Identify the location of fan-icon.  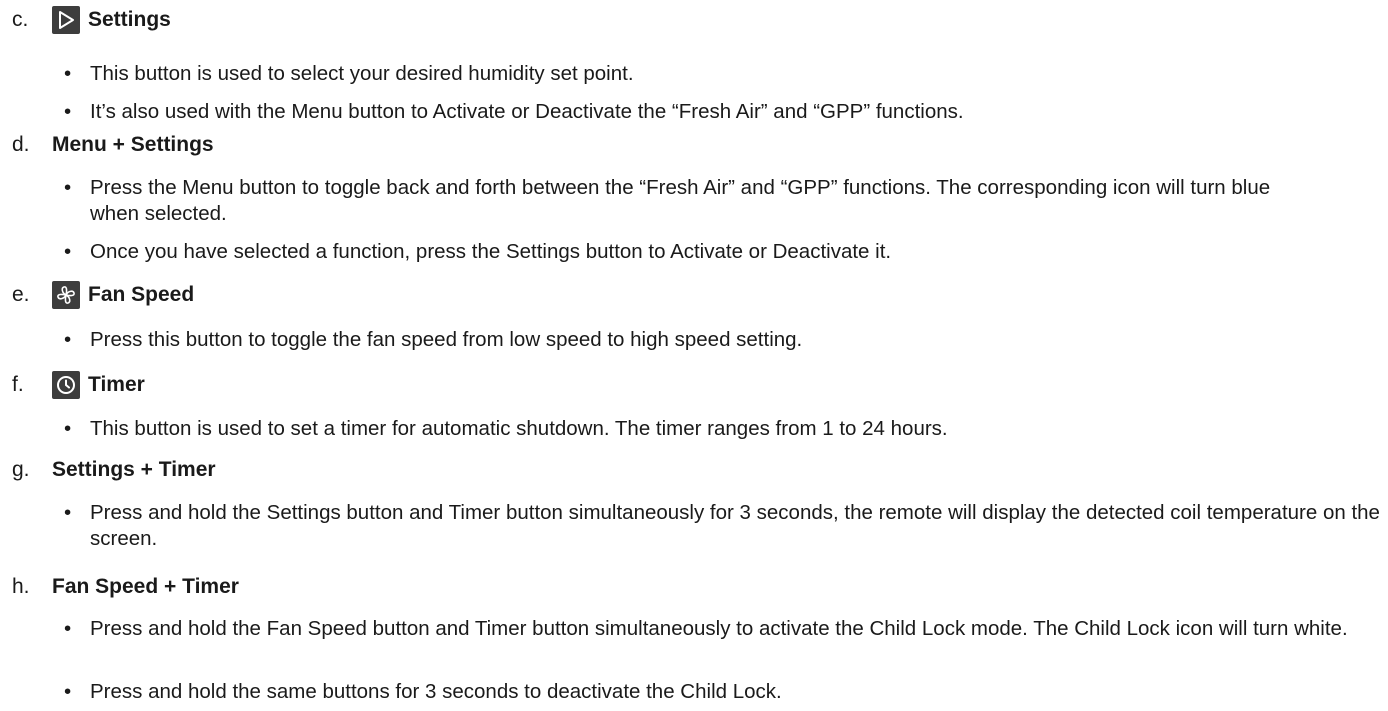
(66, 295).